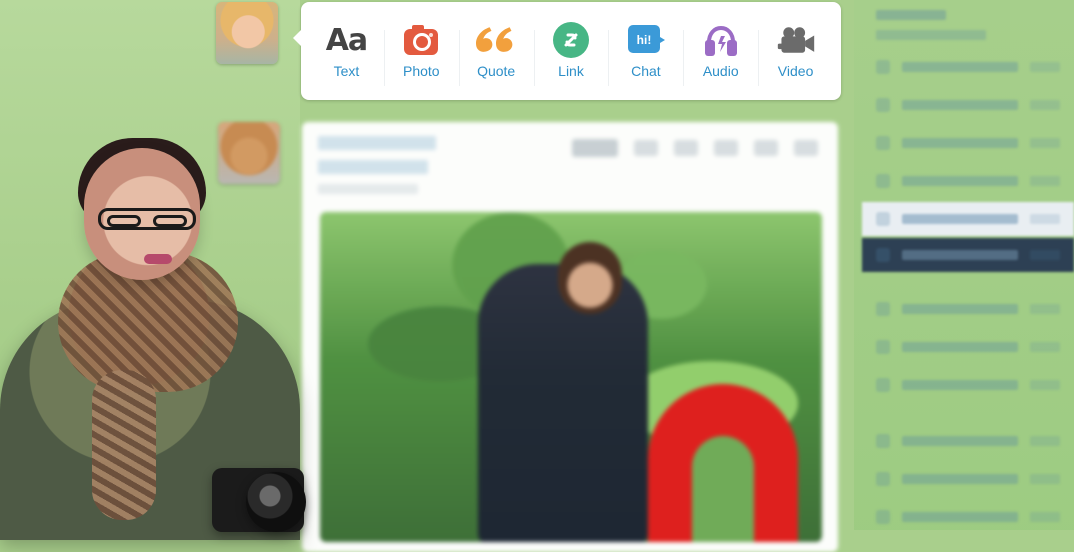  I want to click on headphones-icon-svg, so click(720, 40).